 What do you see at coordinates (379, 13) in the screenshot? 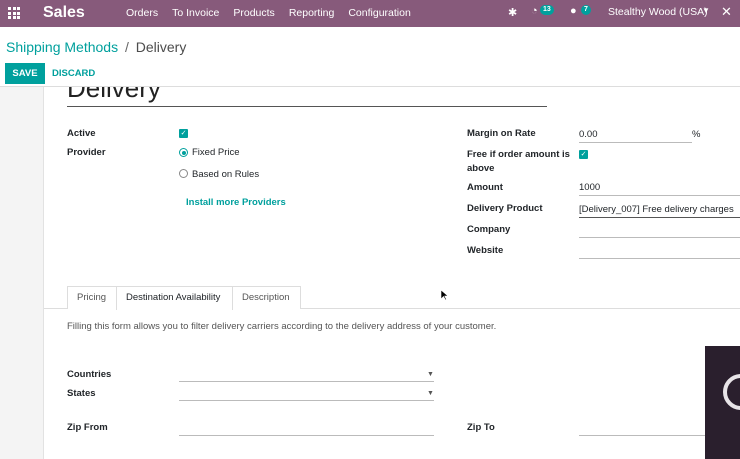
I see `menu-item-configuration: Configuration` at bounding box center [379, 13].